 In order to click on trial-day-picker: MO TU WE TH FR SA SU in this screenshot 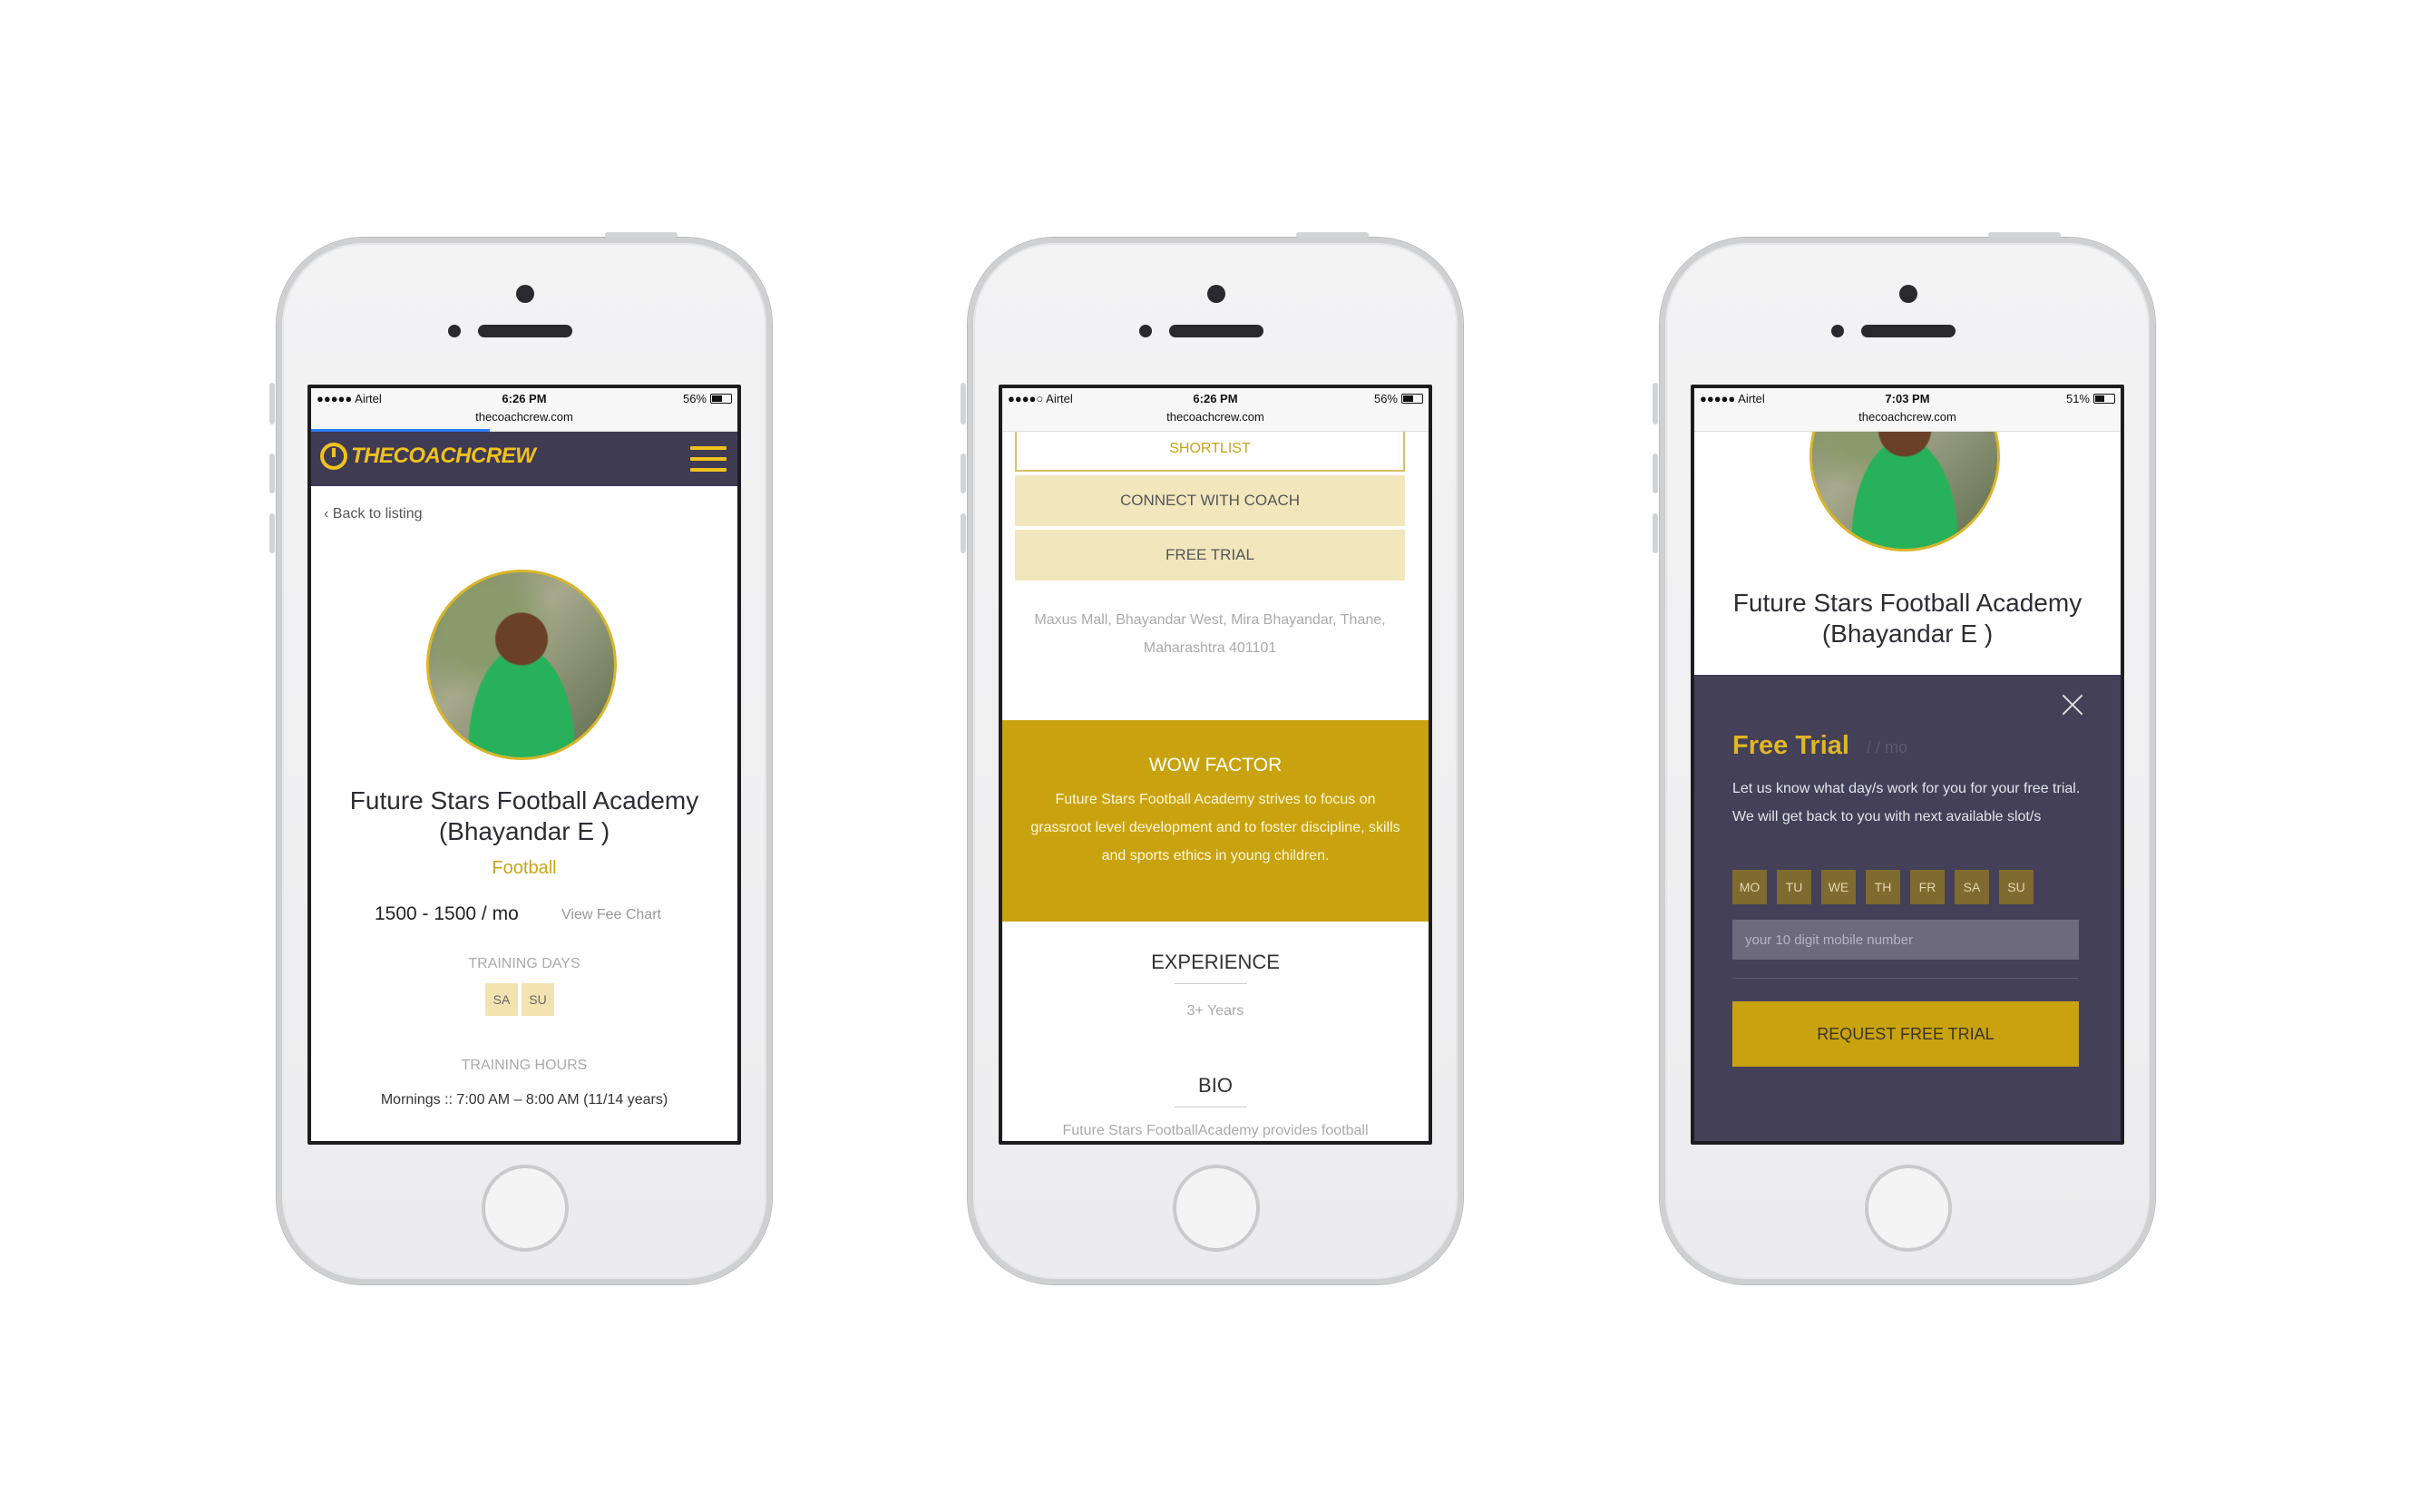, I will do `click(1883, 887)`.